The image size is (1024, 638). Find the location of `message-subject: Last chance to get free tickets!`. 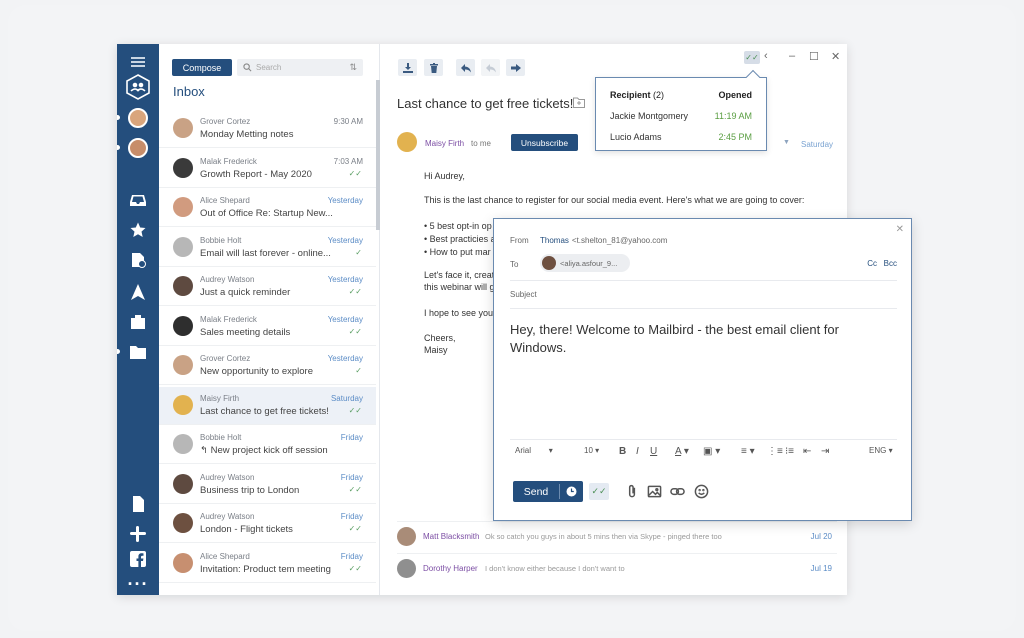

message-subject: Last chance to get free tickets! is located at coordinates (264, 411).